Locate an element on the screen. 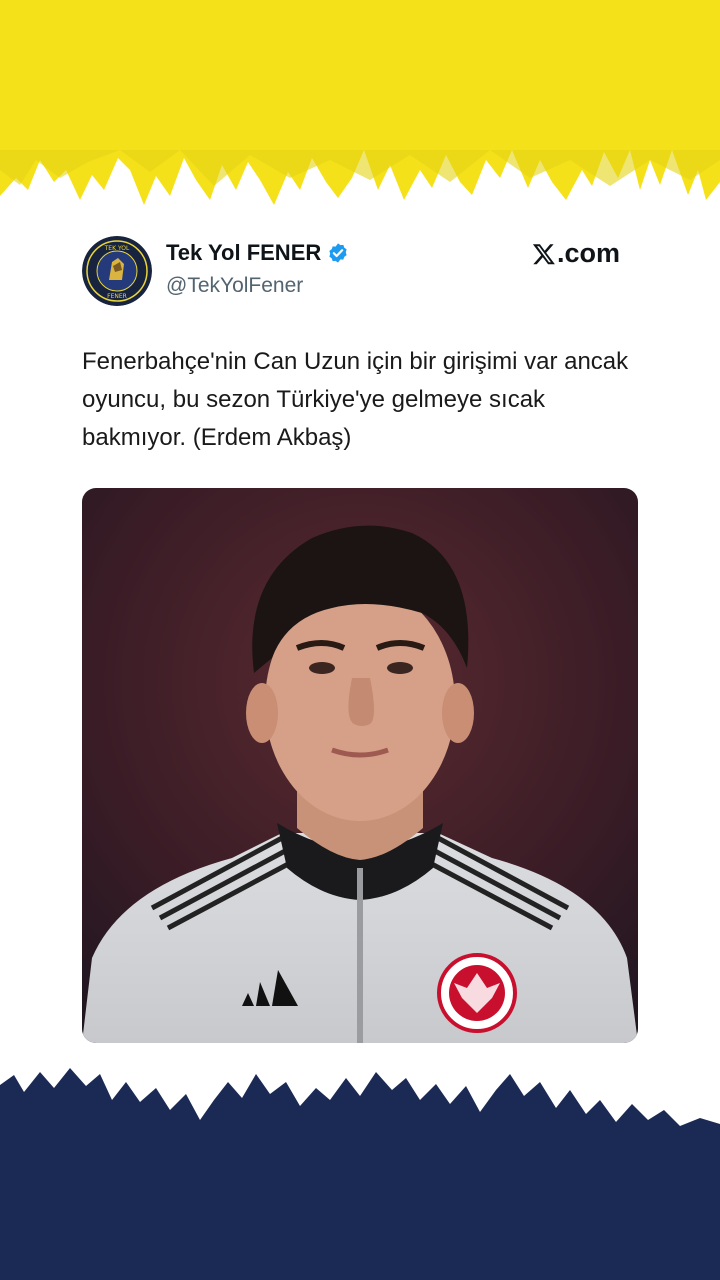  x-brand-link: .com is located at coordinates (576, 253).